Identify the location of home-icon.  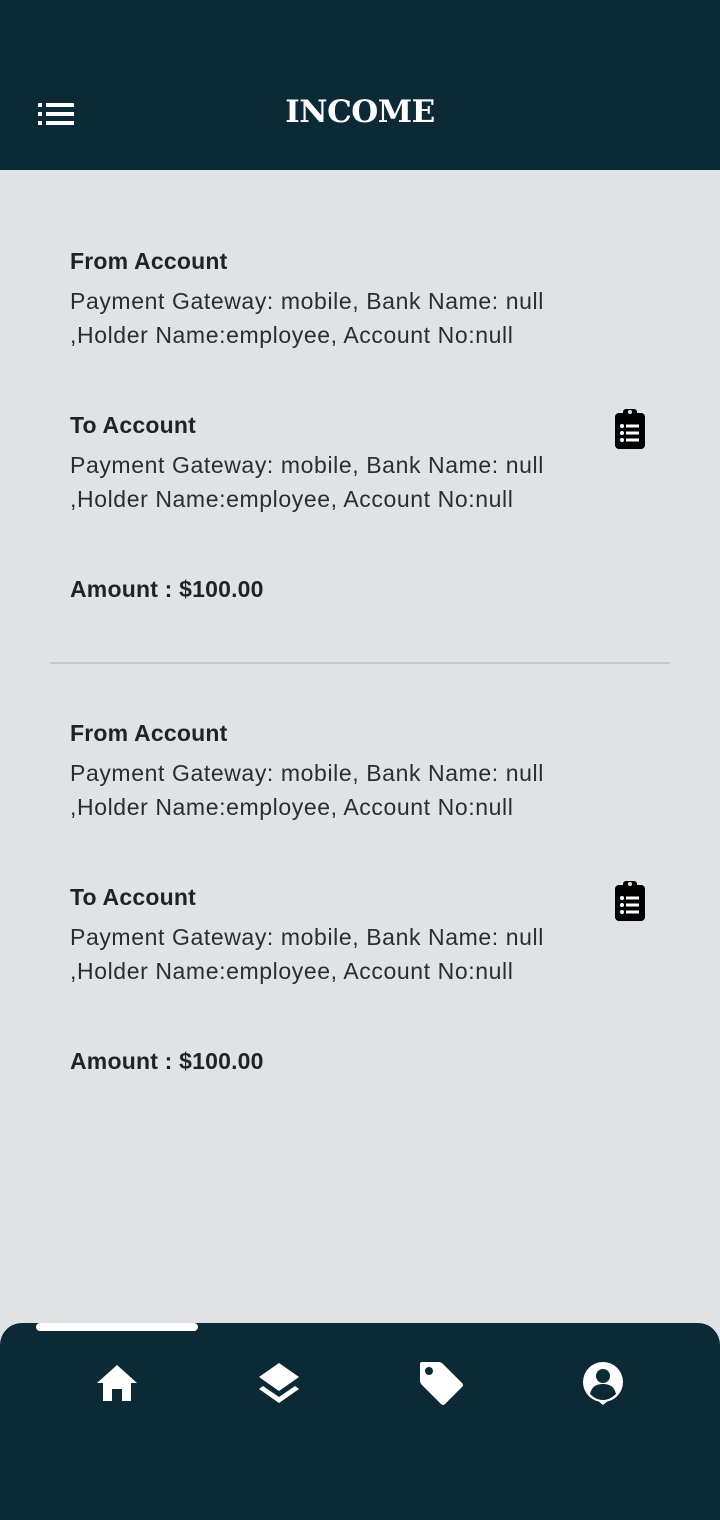
(117, 1383).